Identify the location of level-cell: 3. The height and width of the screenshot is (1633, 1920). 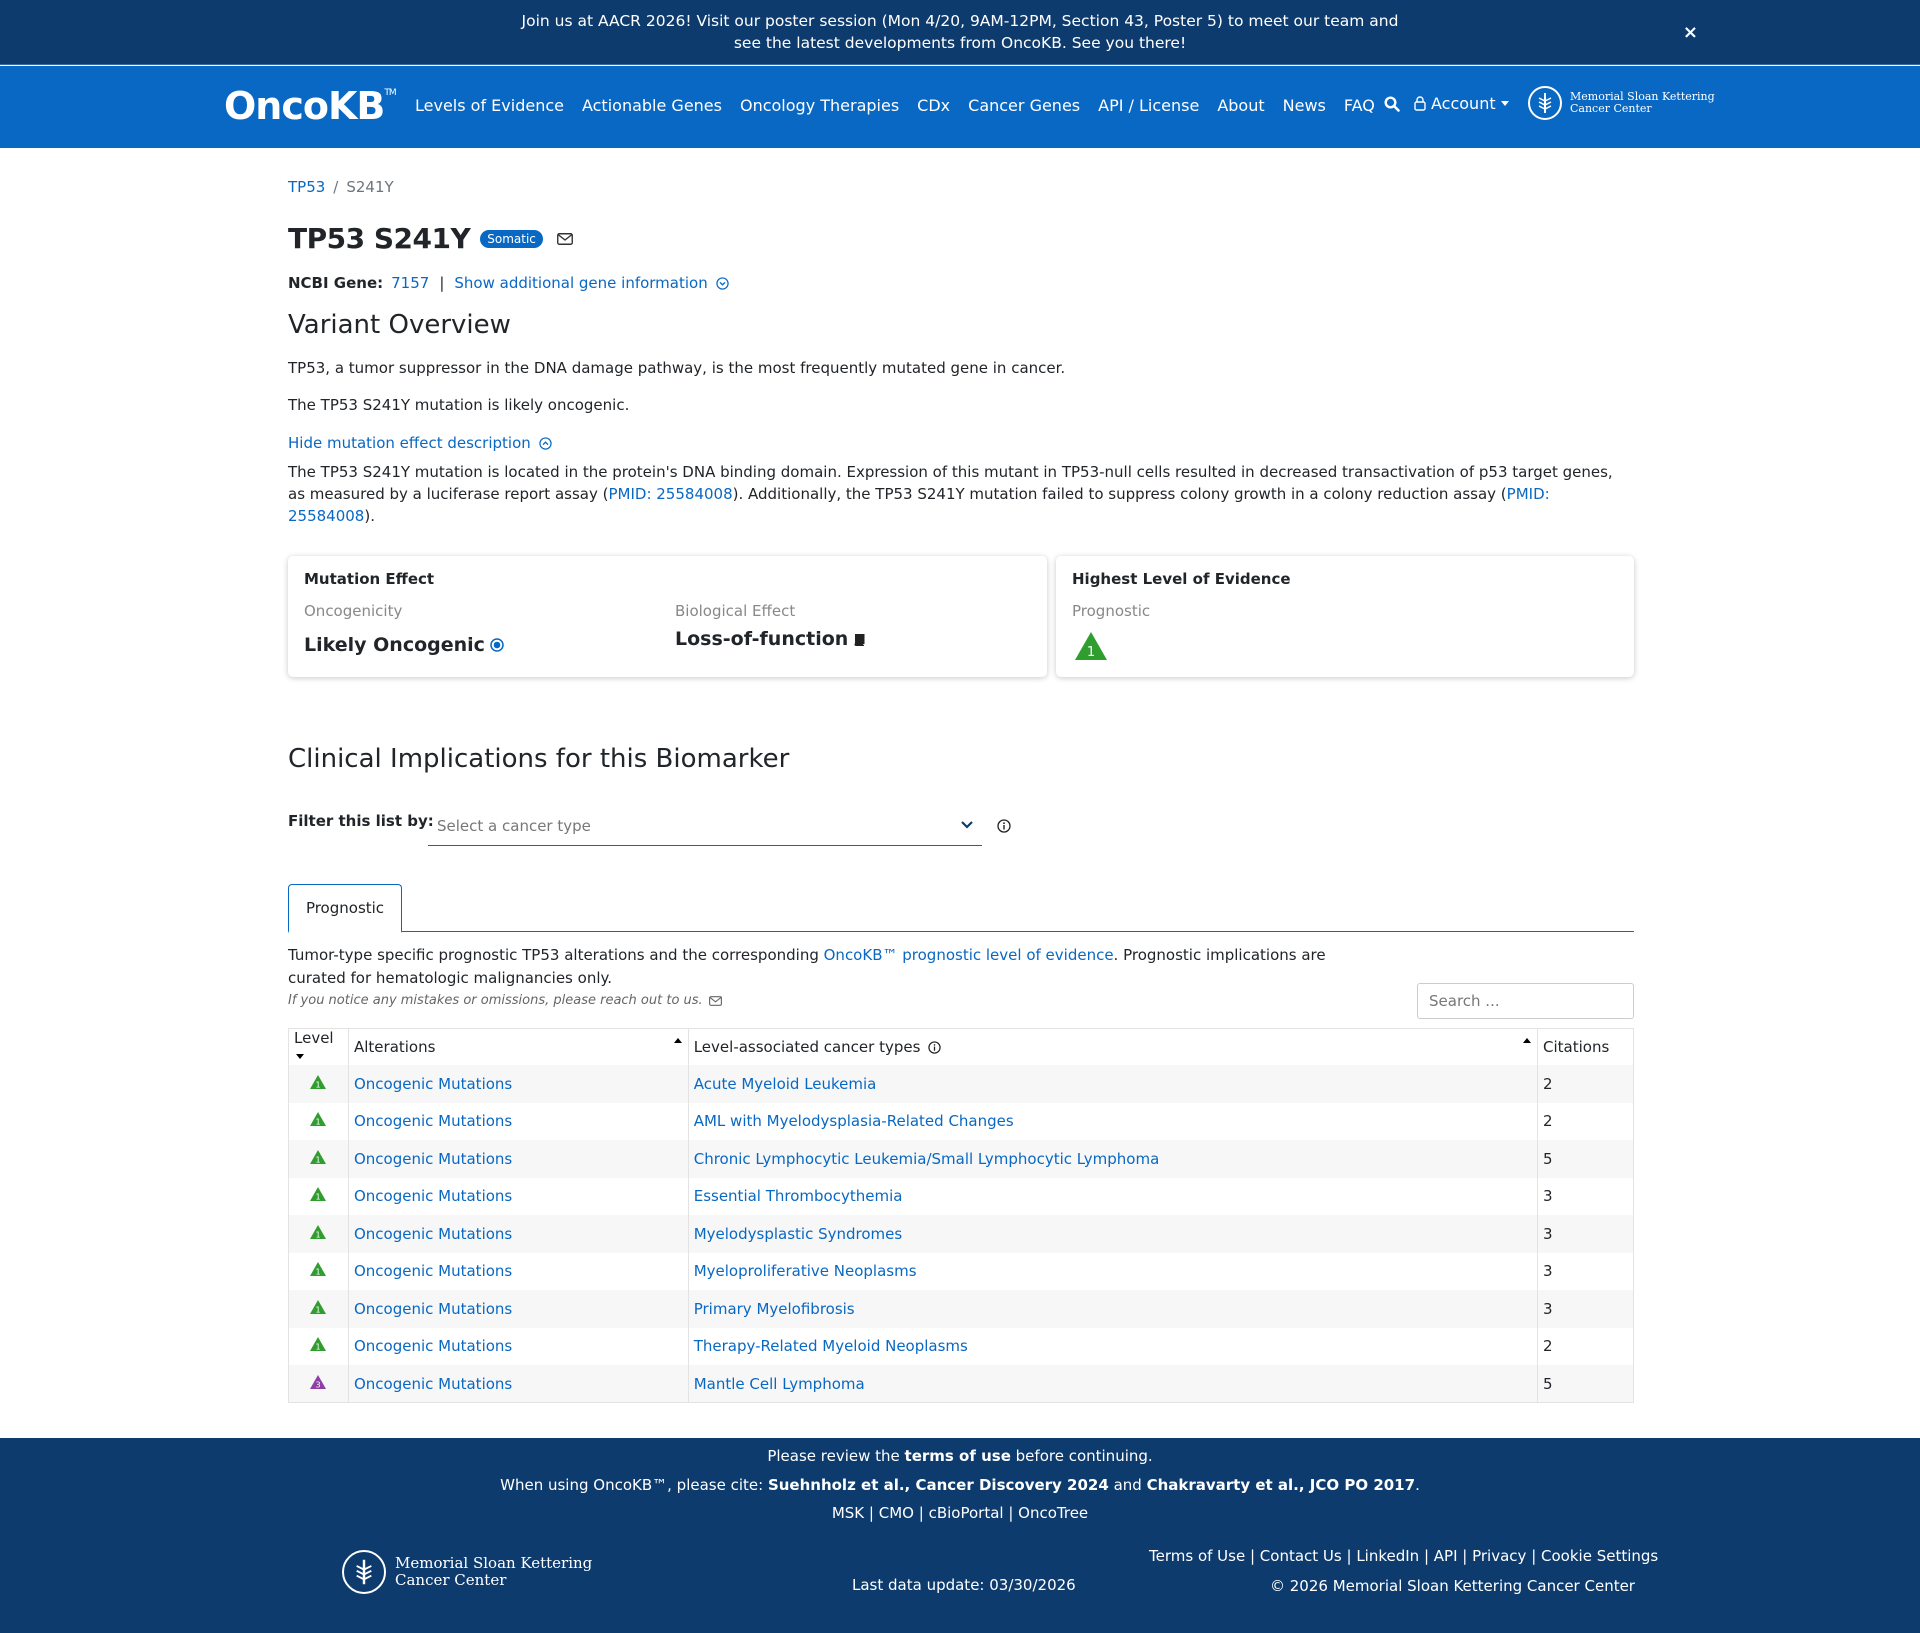
(318, 1384).